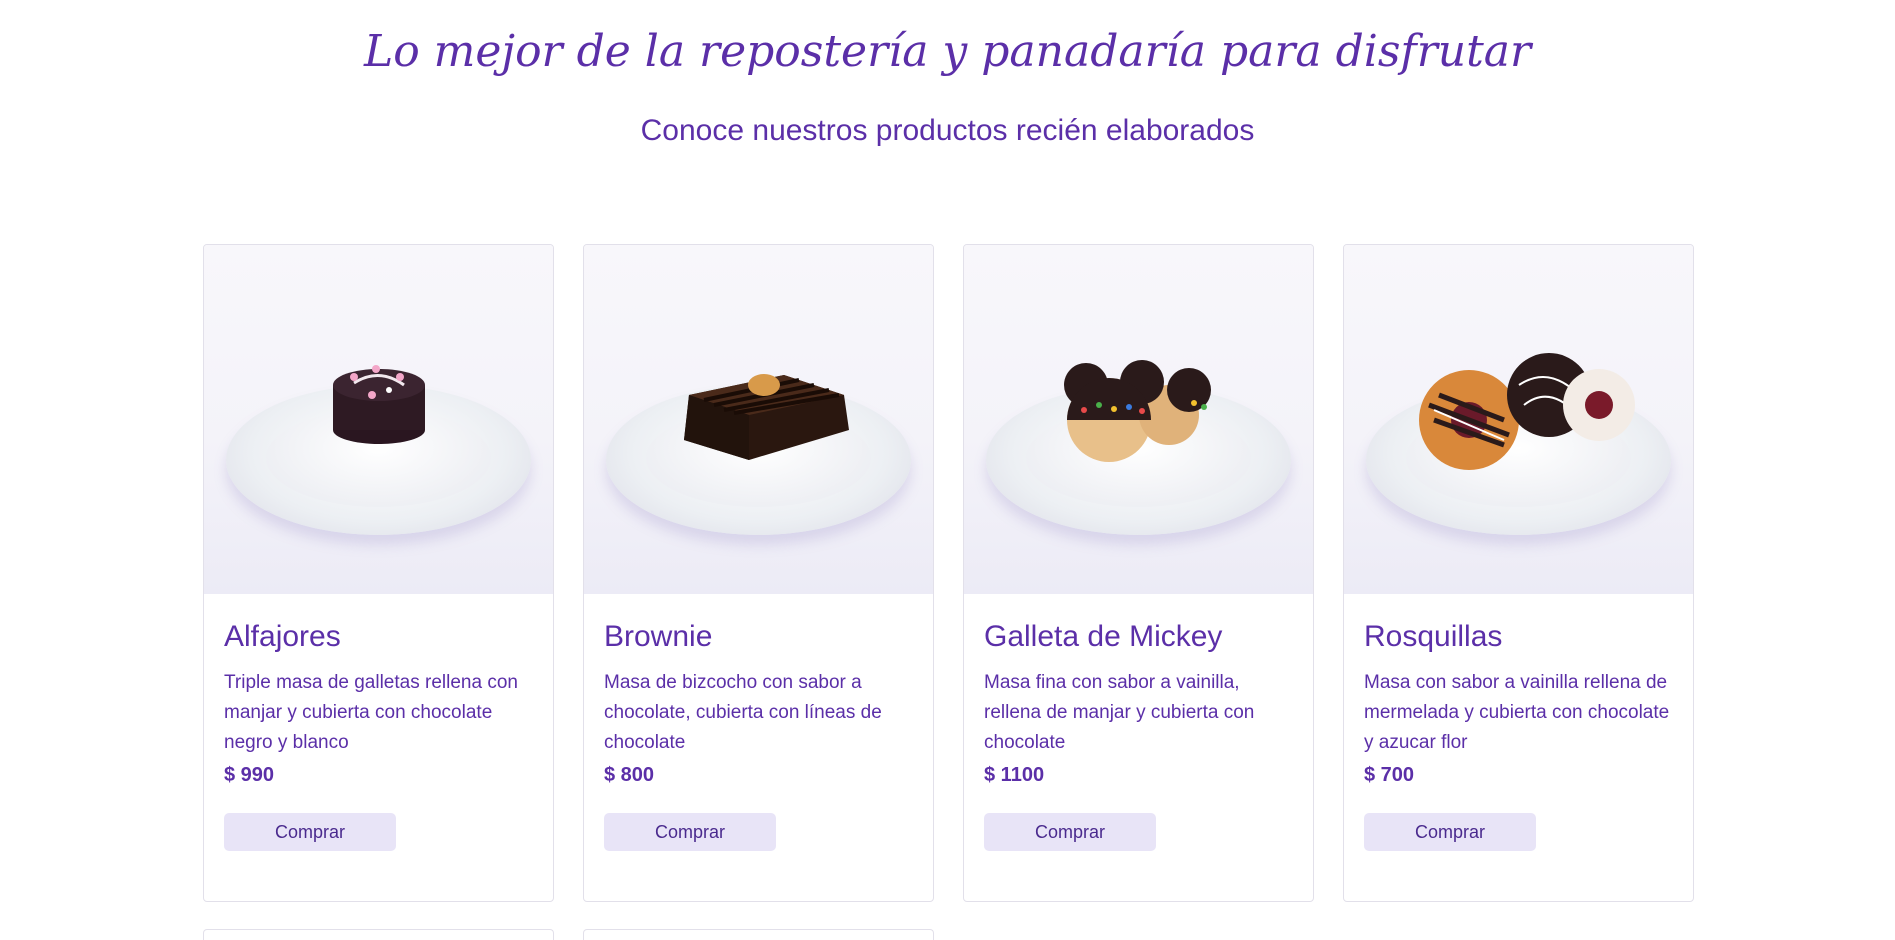  Describe the element at coordinates (1527, 411) in the screenshot. I see `rosquillas-photo-icon` at that location.